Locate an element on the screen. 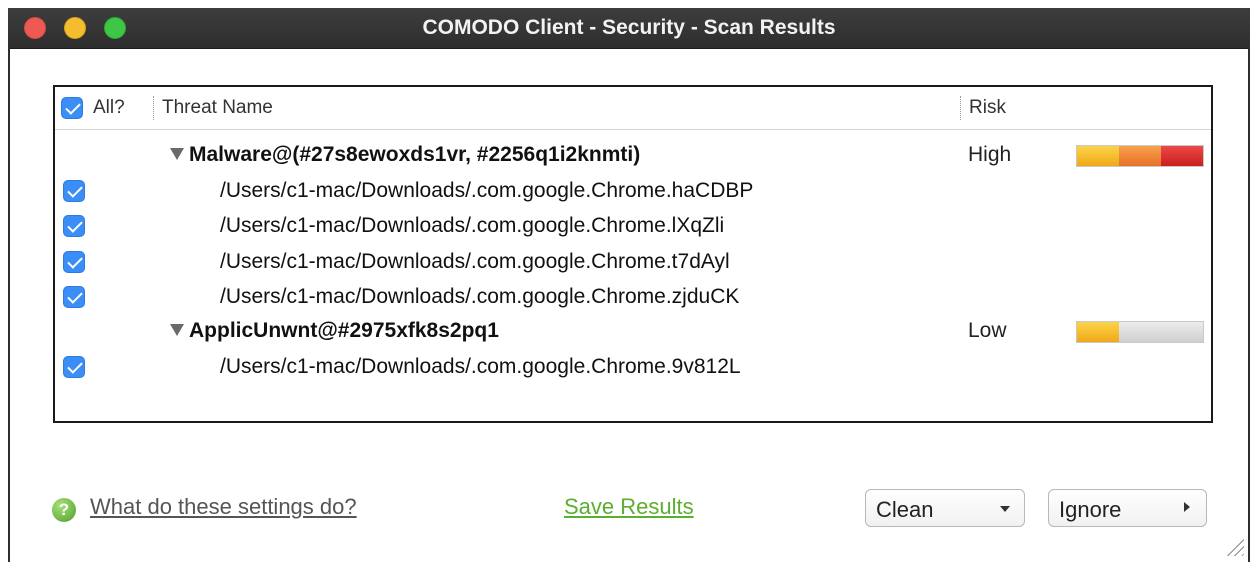  clean-dropdown-button: Clean is located at coordinates (945, 508).